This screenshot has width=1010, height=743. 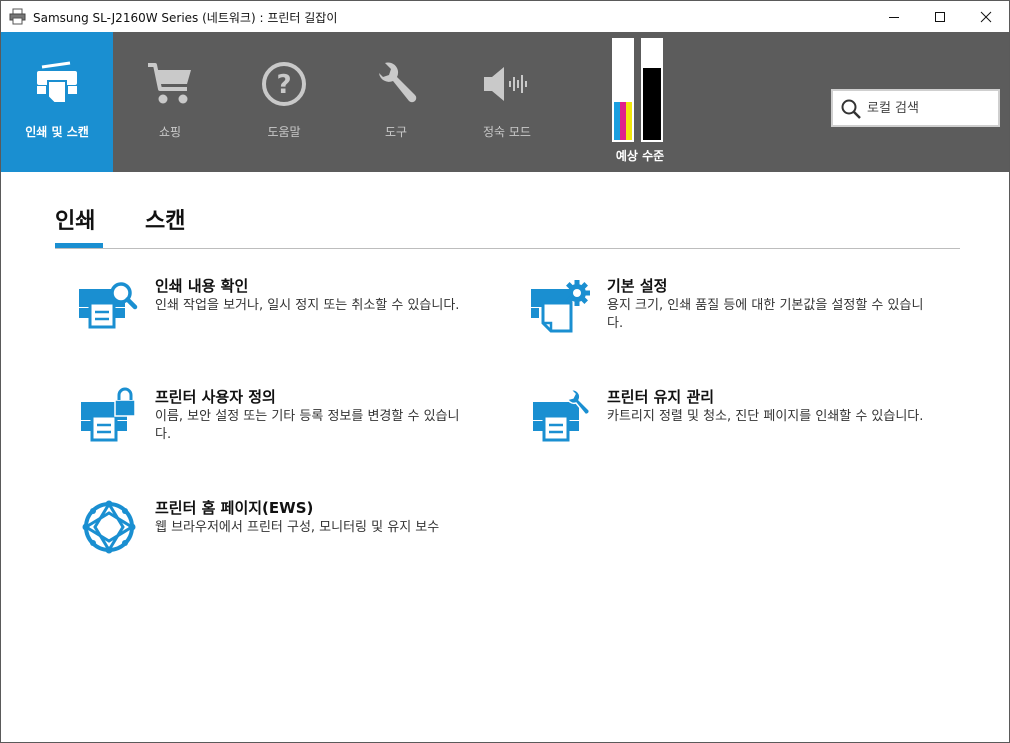 I want to click on minimize-button, so click(x=894, y=16).